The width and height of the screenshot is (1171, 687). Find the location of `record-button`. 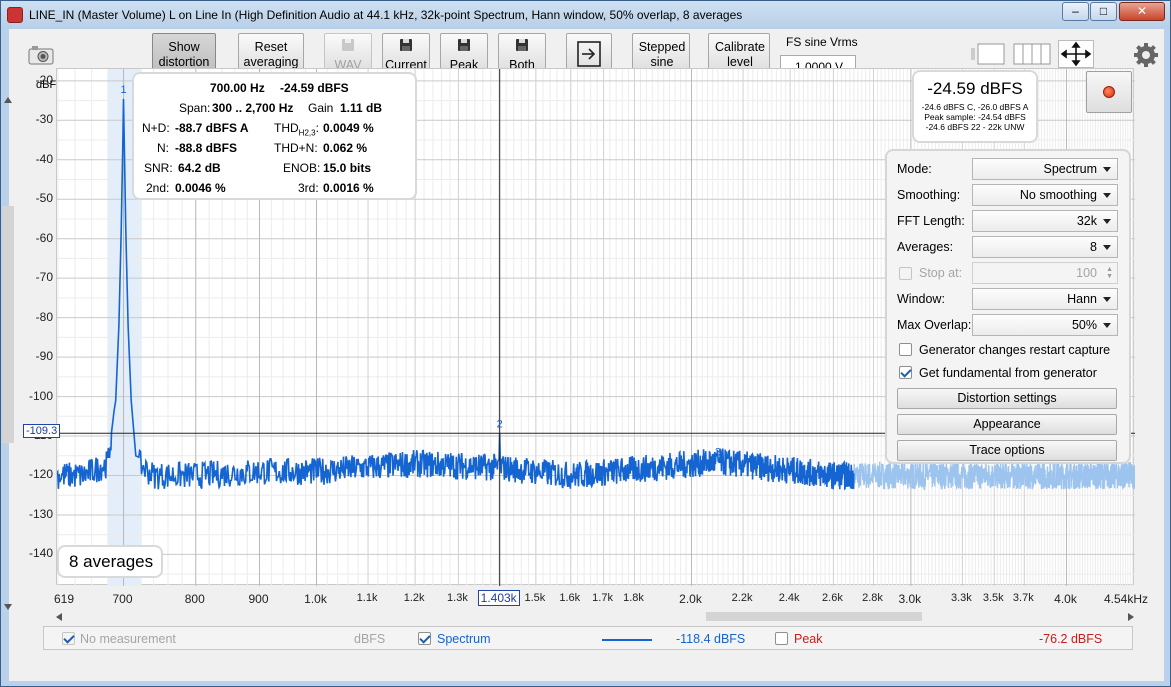

record-button is located at coordinates (1109, 92).